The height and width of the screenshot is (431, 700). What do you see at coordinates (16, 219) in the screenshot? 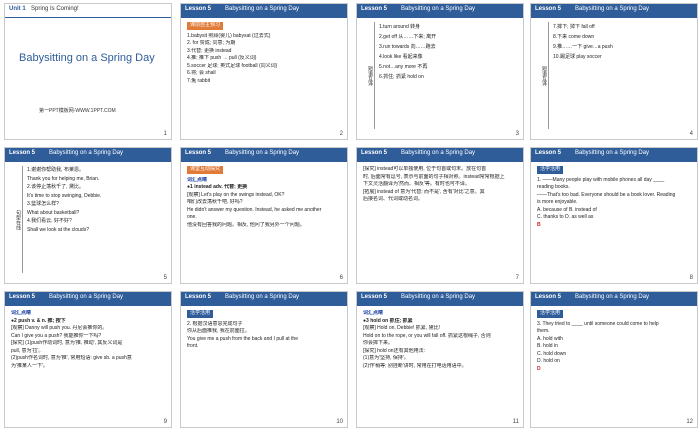
I see `section-label: 句型在线` at bounding box center [16, 219].